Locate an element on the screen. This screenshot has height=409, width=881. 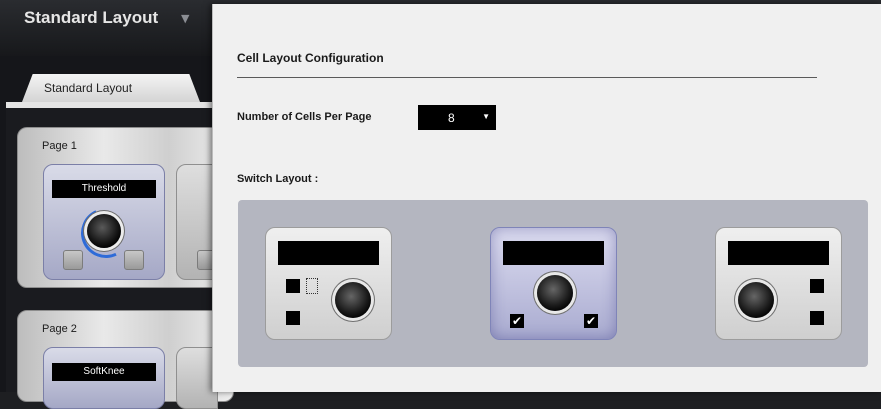
cell-name-label: SoftKnee is located at coordinates (104, 372).